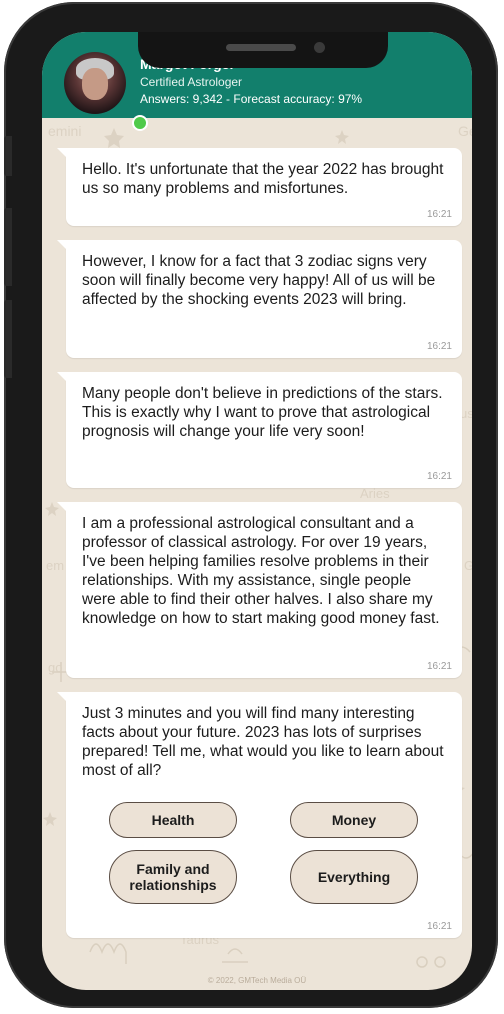  Describe the element at coordinates (251, 99) in the screenshot. I see `astrologer-stats: Answers: 9,342 - Forecast accuracy: 97%` at that location.